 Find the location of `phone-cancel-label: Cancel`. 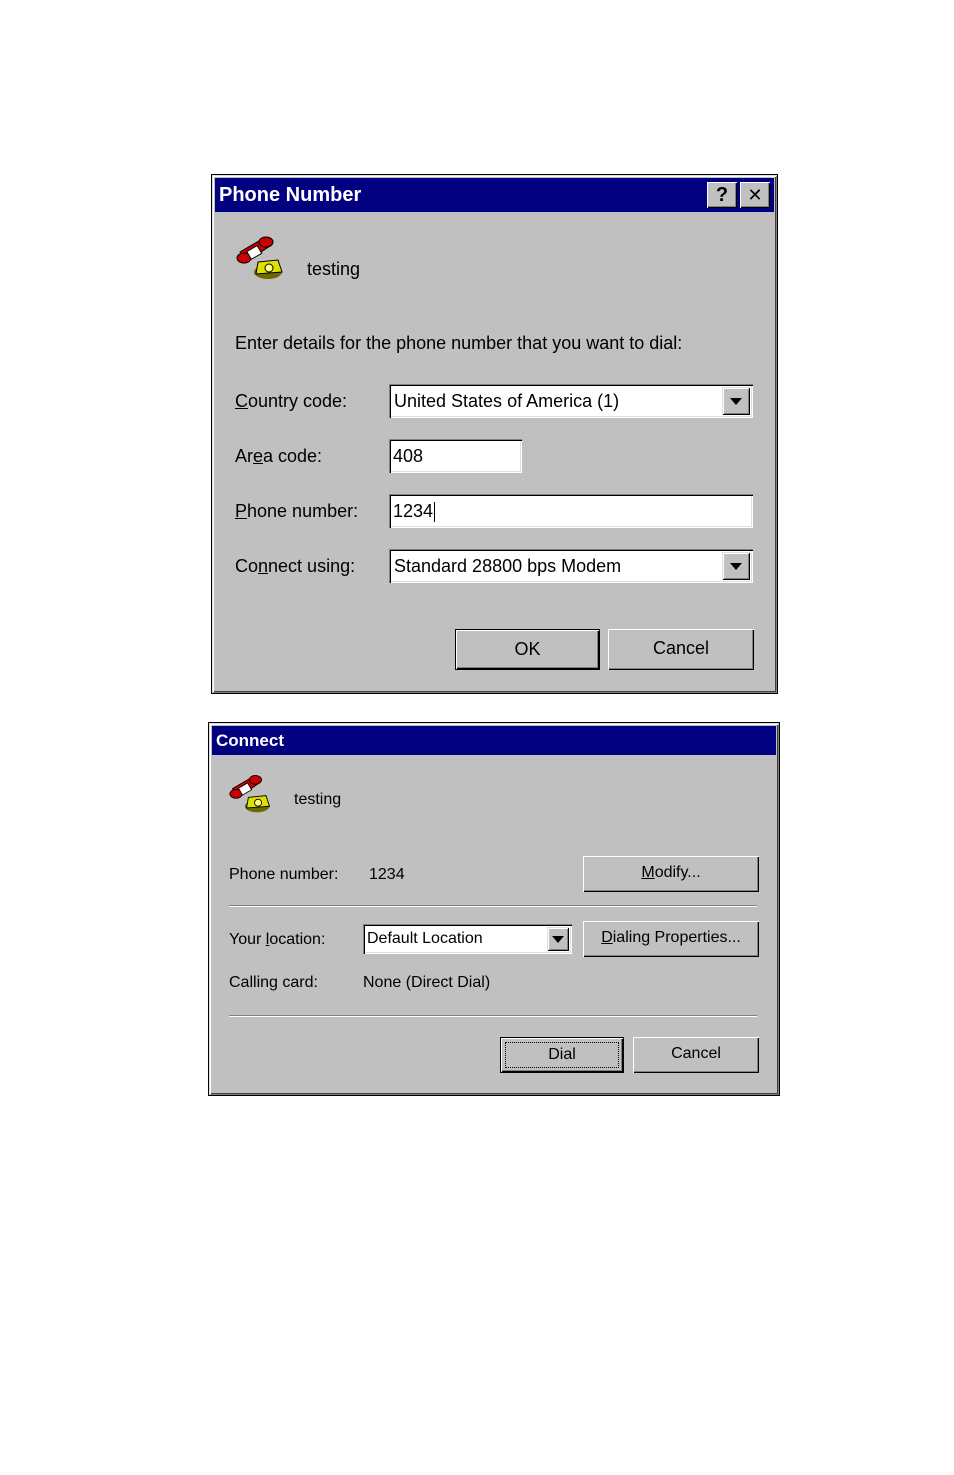

phone-cancel-label: Cancel is located at coordinates (681, 648).